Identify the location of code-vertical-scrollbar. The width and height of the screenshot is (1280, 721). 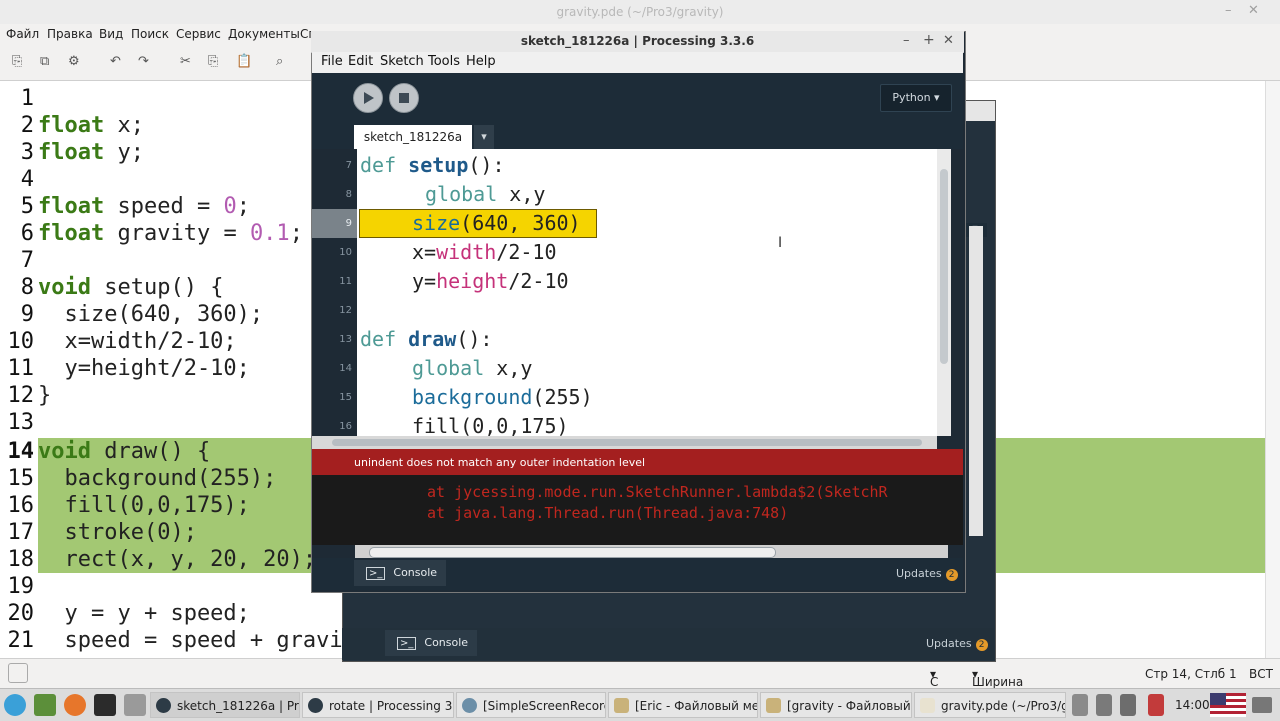
(944, 292).